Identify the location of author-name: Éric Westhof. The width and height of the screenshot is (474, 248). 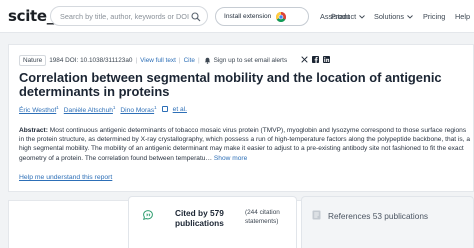
(38, 111).